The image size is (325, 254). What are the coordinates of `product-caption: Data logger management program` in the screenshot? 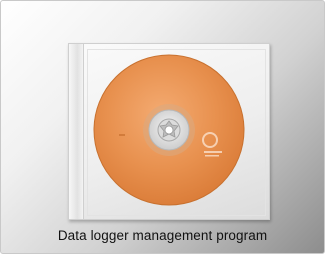 It's located at (162, 235).